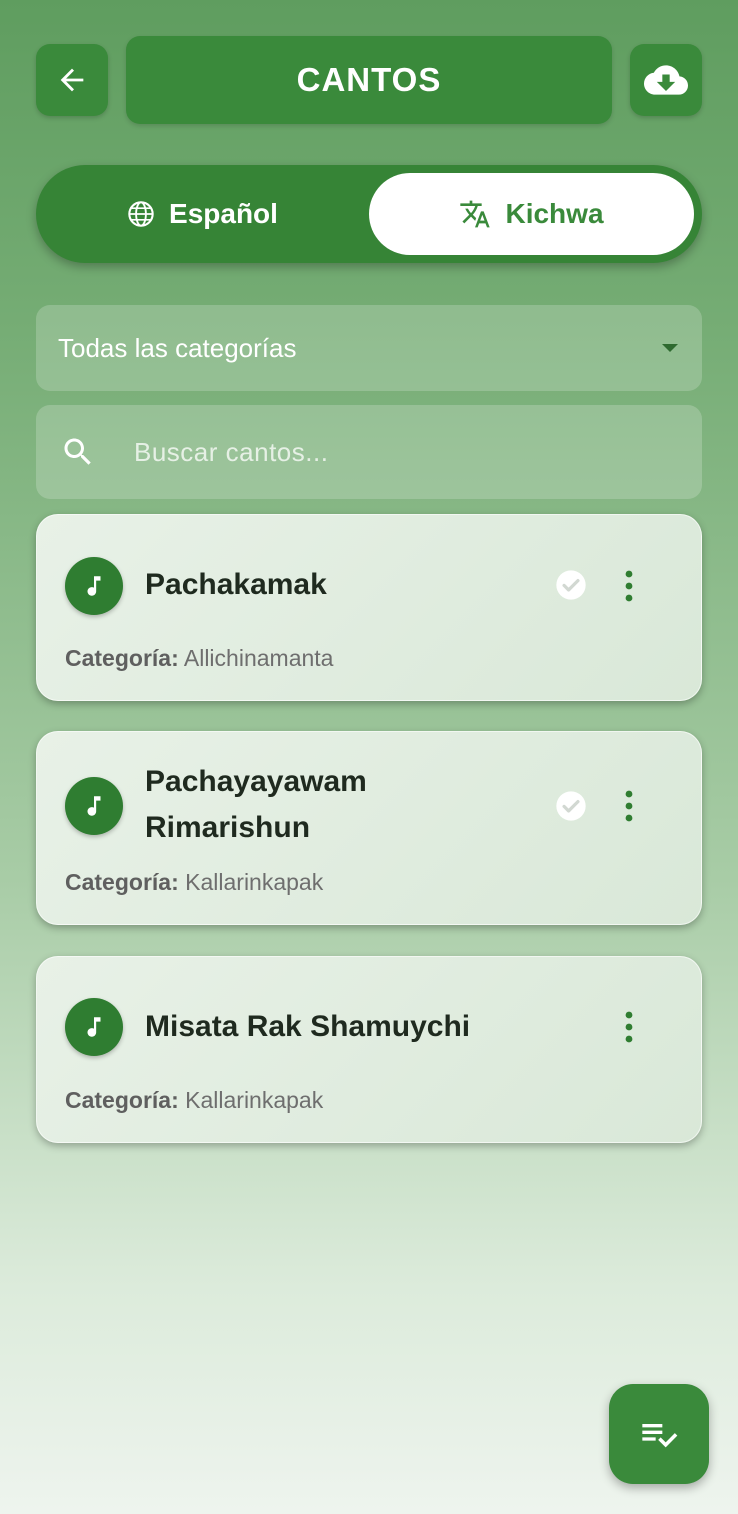 Image resolution: width=738 pixels, height=1514 pixels. What do you see at coordinates (475, 214) in the screenshot?
I see `translate-icon` at bounding box center [475, 214].